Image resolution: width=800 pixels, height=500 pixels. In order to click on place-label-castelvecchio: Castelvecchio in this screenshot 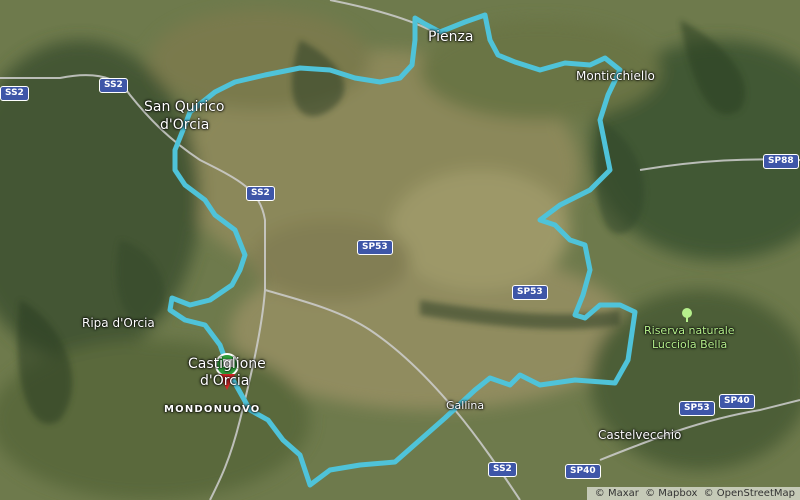, I will do `click(640, 435)`.